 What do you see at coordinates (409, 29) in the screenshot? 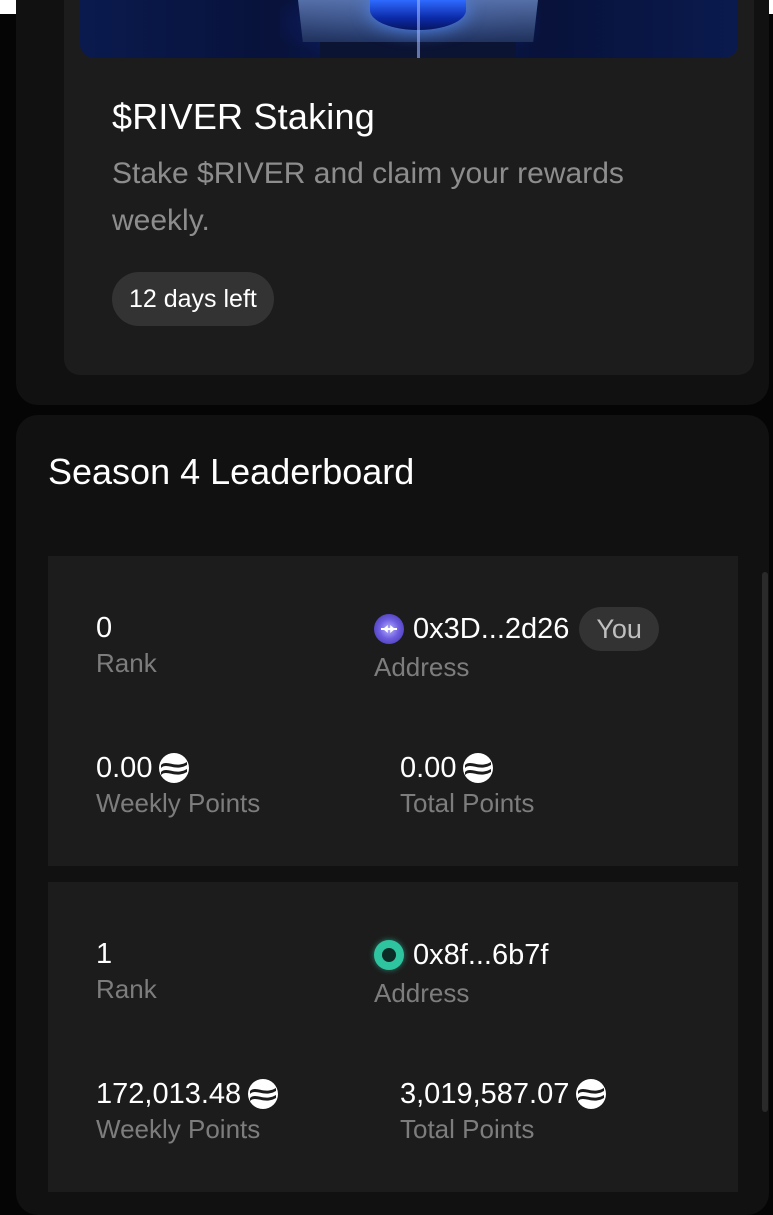
I see `staking-banner-image` at bounding box center [409, 29].